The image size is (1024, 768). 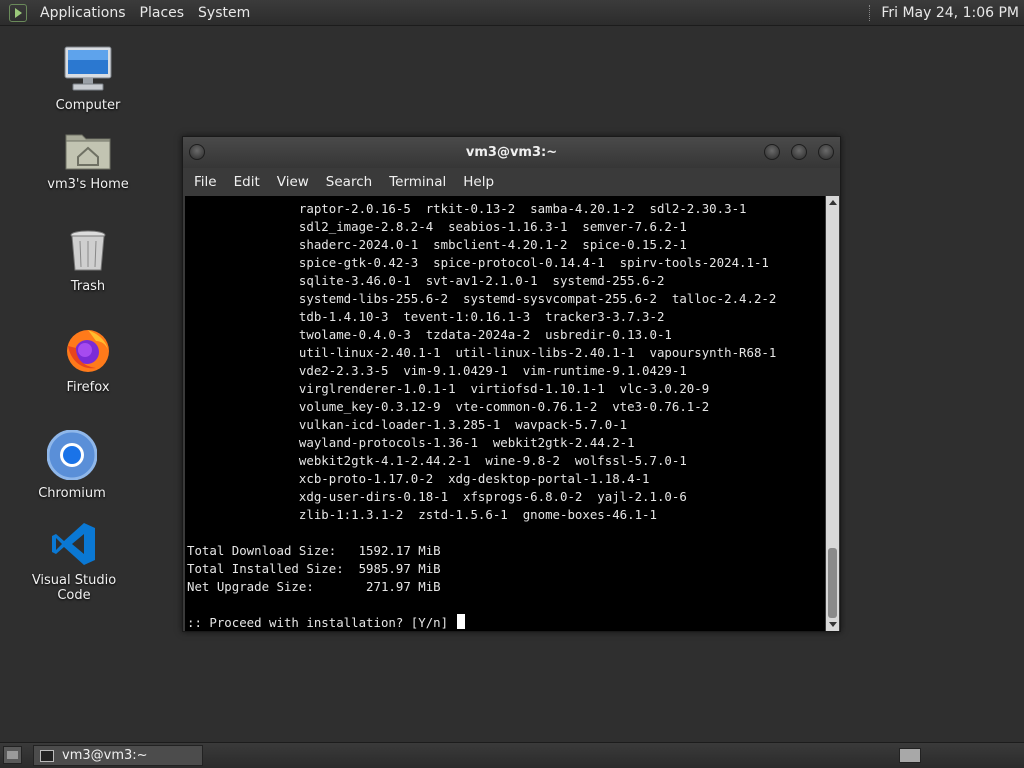 What do you see at coordinates (460, 621) in the screenshot?
I see `text-cursor` at bounding box center [460, 621].